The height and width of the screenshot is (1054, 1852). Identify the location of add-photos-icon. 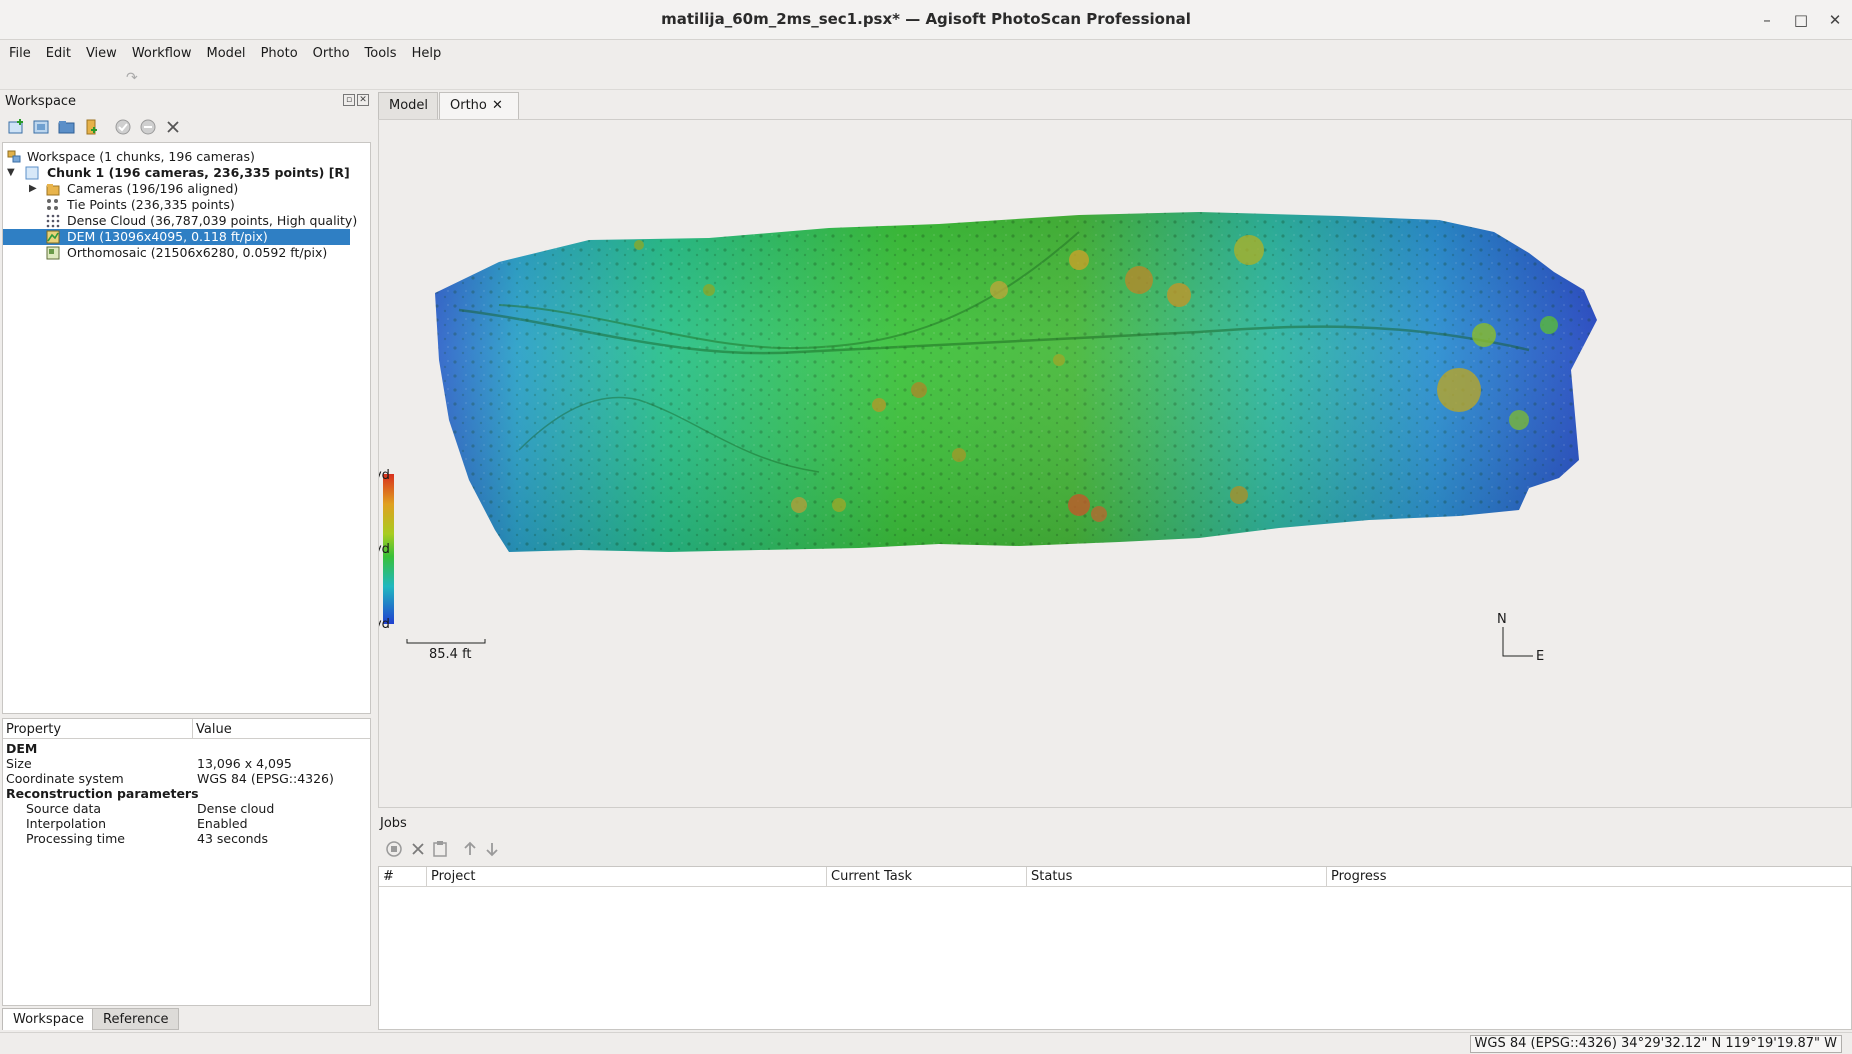
(42, 127).